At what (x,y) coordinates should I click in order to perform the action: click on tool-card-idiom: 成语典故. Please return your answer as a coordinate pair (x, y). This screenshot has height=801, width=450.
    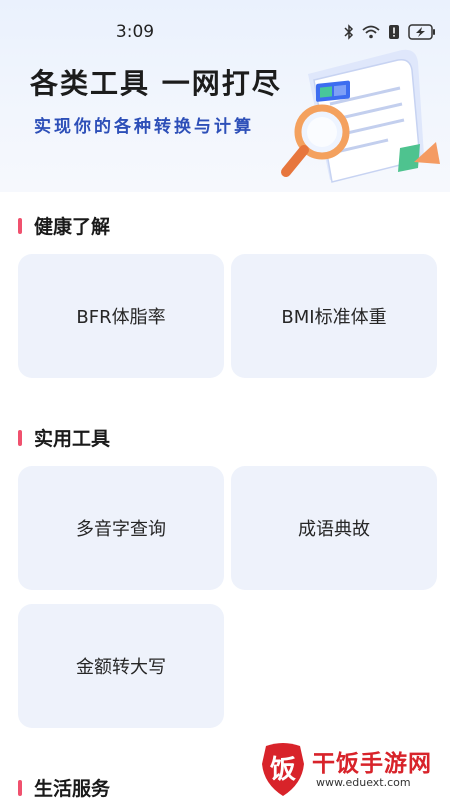
    Looking at the image, I should click on (334, 528).